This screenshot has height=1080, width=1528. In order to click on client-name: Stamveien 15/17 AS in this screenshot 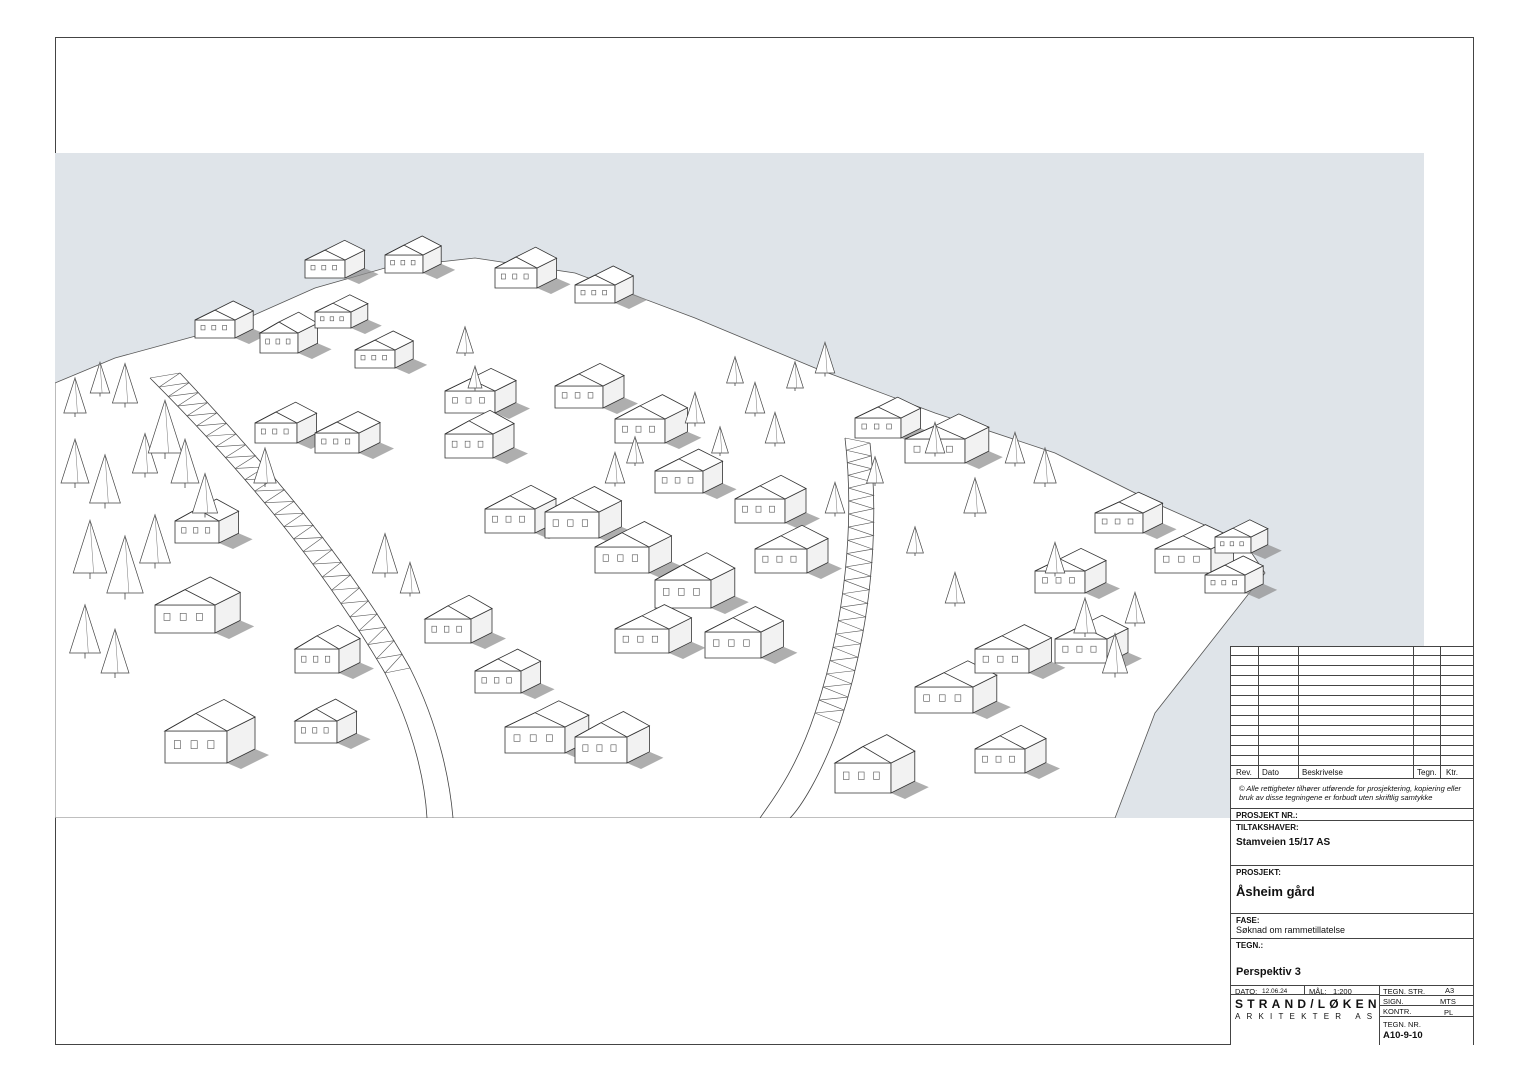, I will do `click(1283, 842)`.